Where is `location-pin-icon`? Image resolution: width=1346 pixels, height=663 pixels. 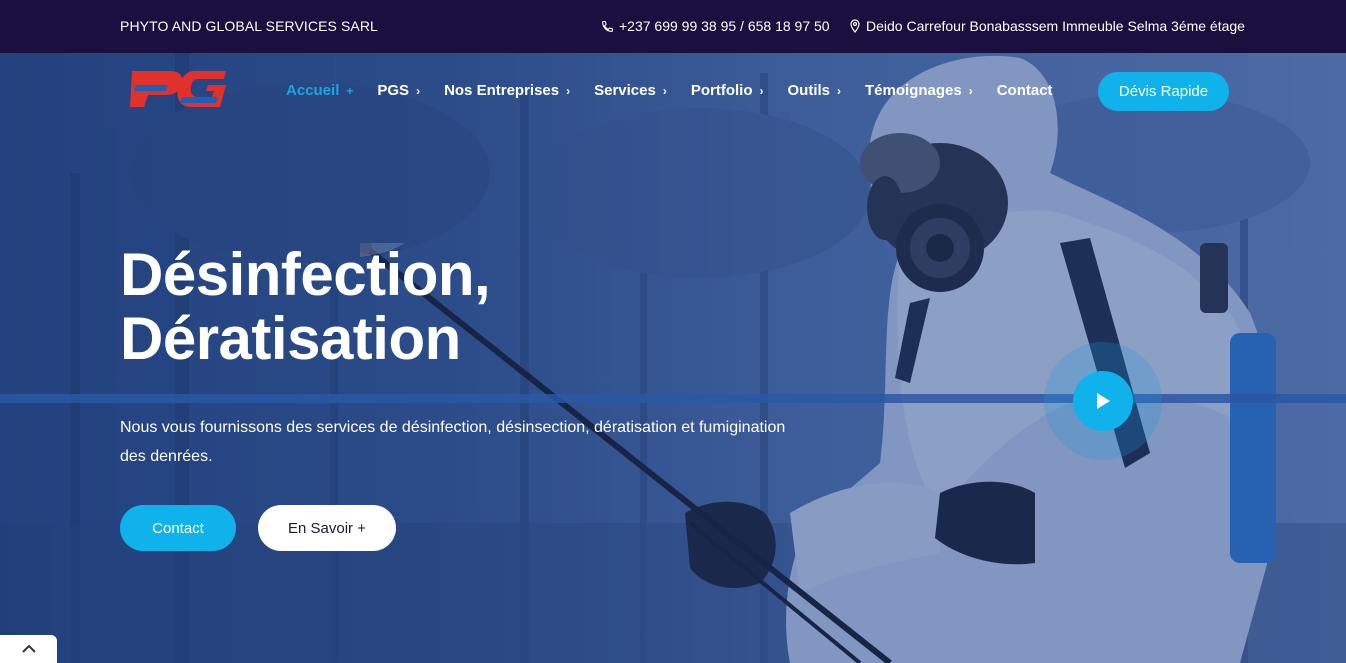 location-pin-icon is located at coordinates (855, 26).